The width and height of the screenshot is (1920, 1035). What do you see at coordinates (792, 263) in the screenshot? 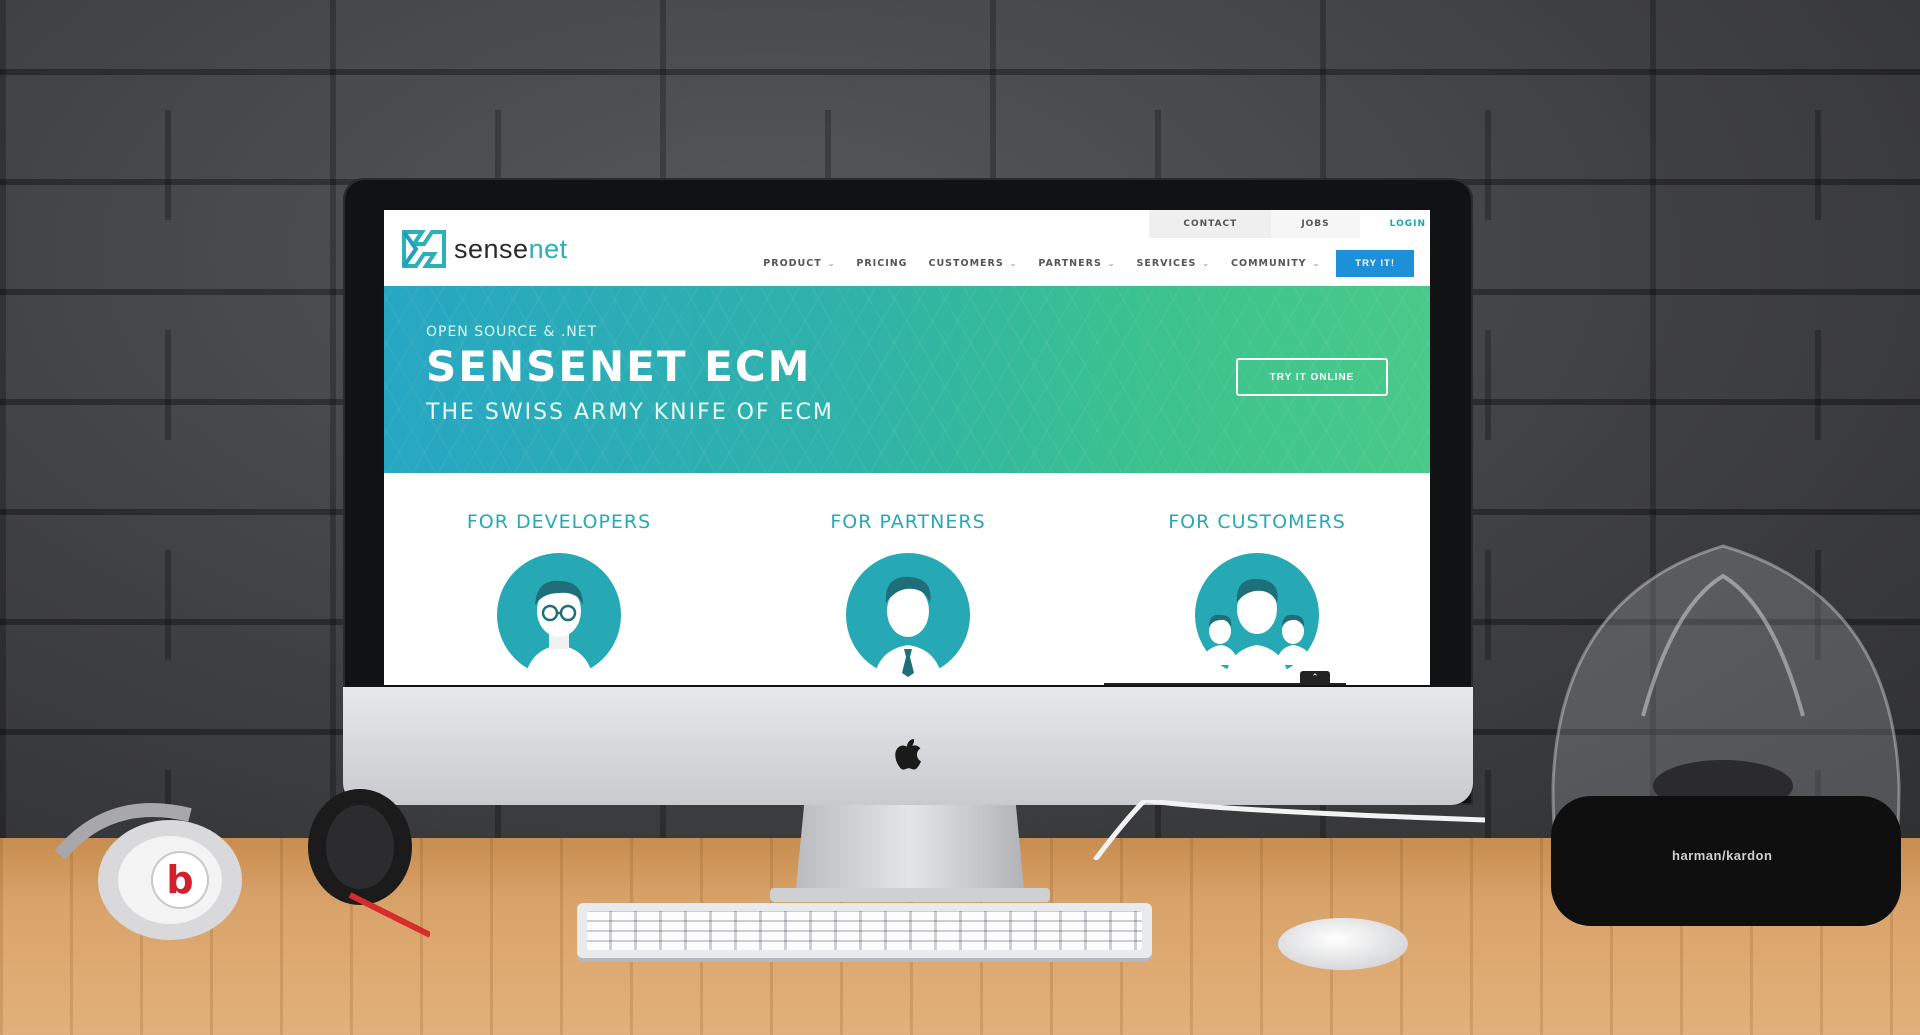
I see `nav-item-label: PRODUCT` at bounding box center [792, 263].